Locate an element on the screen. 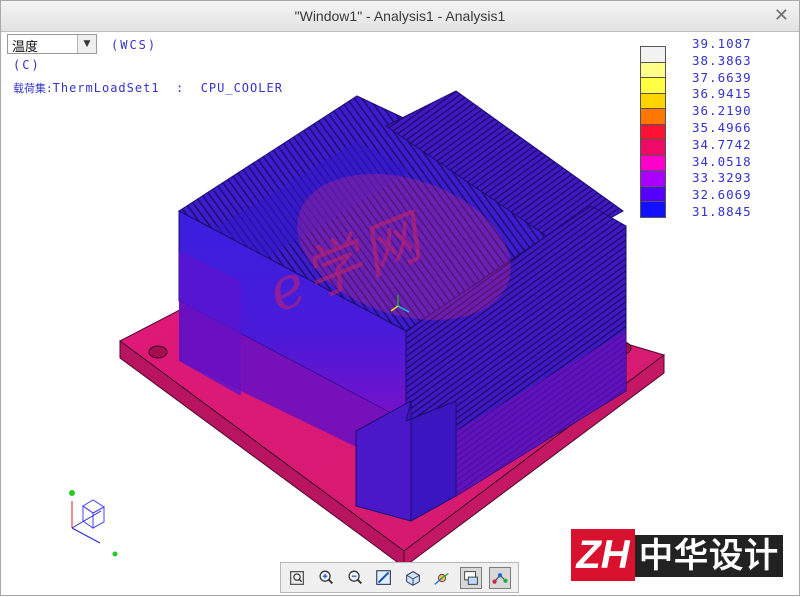 The image size is (800, 597). repaint-icon is located at coordinates (383, 577).